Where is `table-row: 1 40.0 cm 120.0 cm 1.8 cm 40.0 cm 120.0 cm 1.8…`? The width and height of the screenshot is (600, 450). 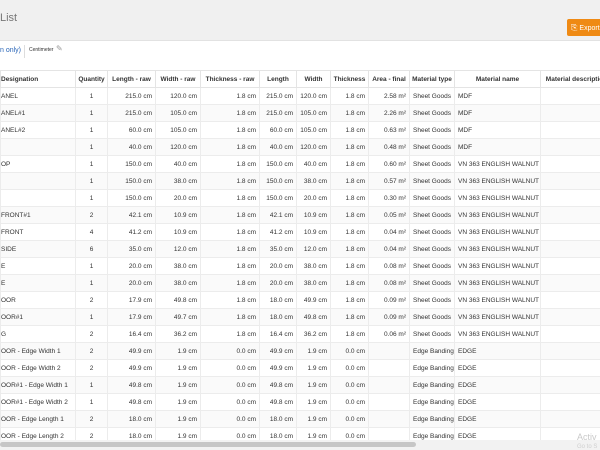 table-row: 1 40.0 cm 120.0 cm 1.8 cm 40.0 cm 120.0 cm 1.8… is located at coordinates (300, 147).